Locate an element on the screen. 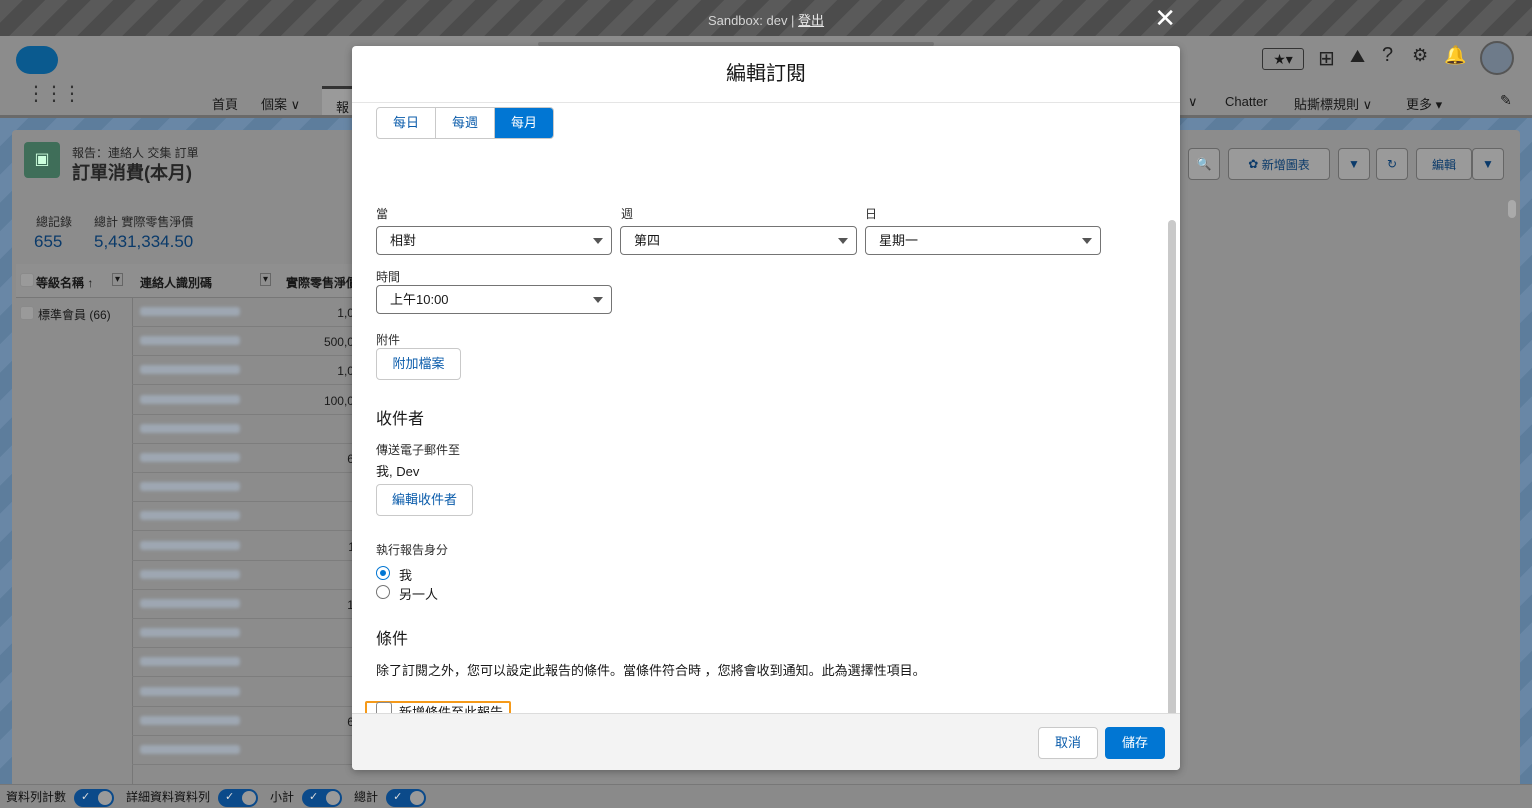 The image size is (1532, 808). when-label: 當 is located at coordinates (382, 214).